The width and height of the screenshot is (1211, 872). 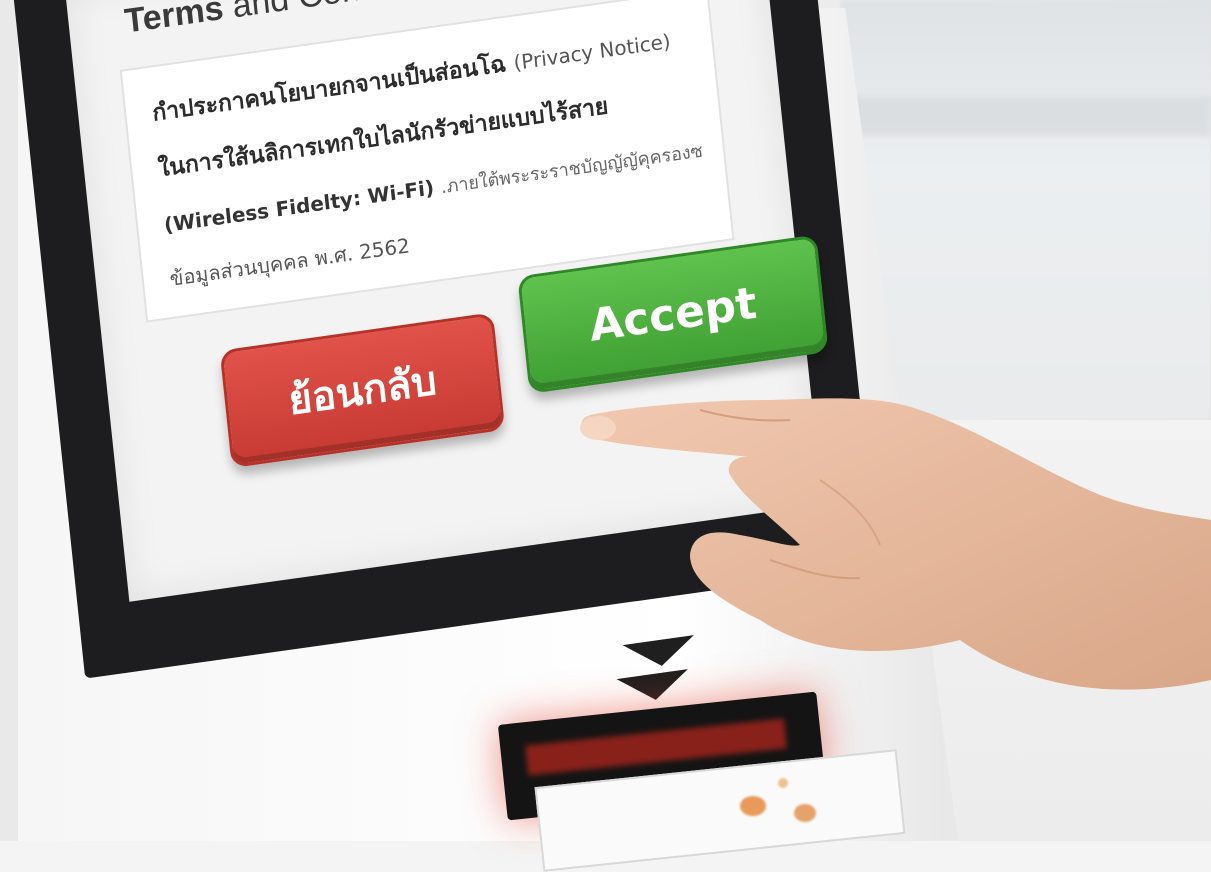 What do you see at coordinates (592, 51) in the screenshot?
I see `notice-line-1-soft: (Privacy Notice)` at bounding box center [592, 51].